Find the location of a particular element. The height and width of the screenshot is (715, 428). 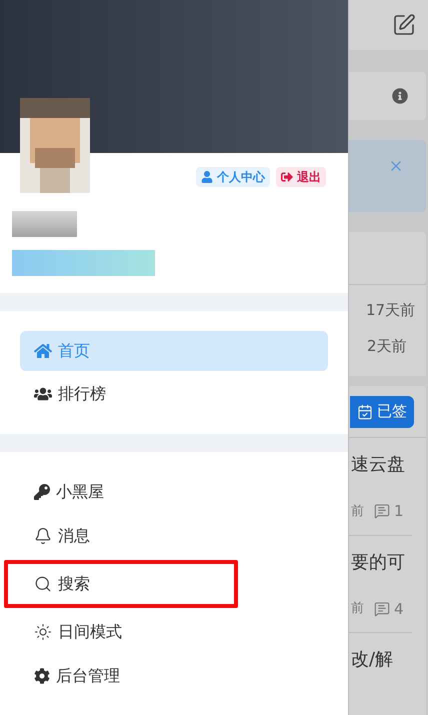

logout-icon is located at coordinates (287, 177).